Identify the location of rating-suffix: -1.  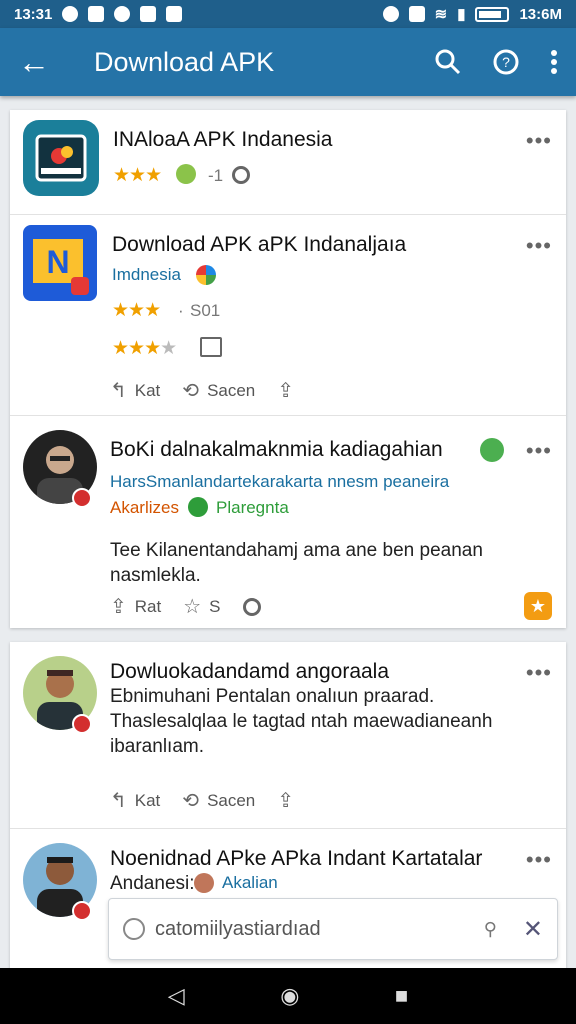
(216, 175).